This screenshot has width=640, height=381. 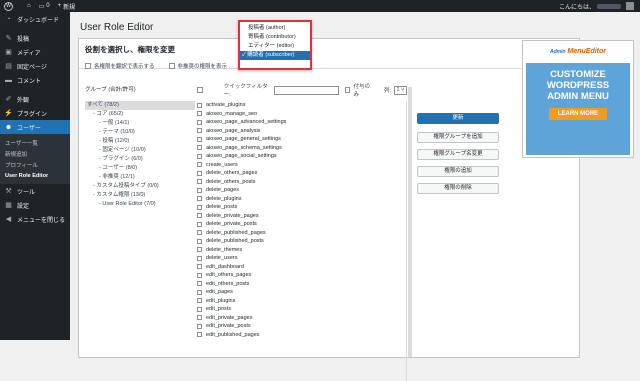 What do you see at coordinates (300, 105) in the screenshot?
I see `capability-row: activate_plugins` at bounding box center [300, 105].